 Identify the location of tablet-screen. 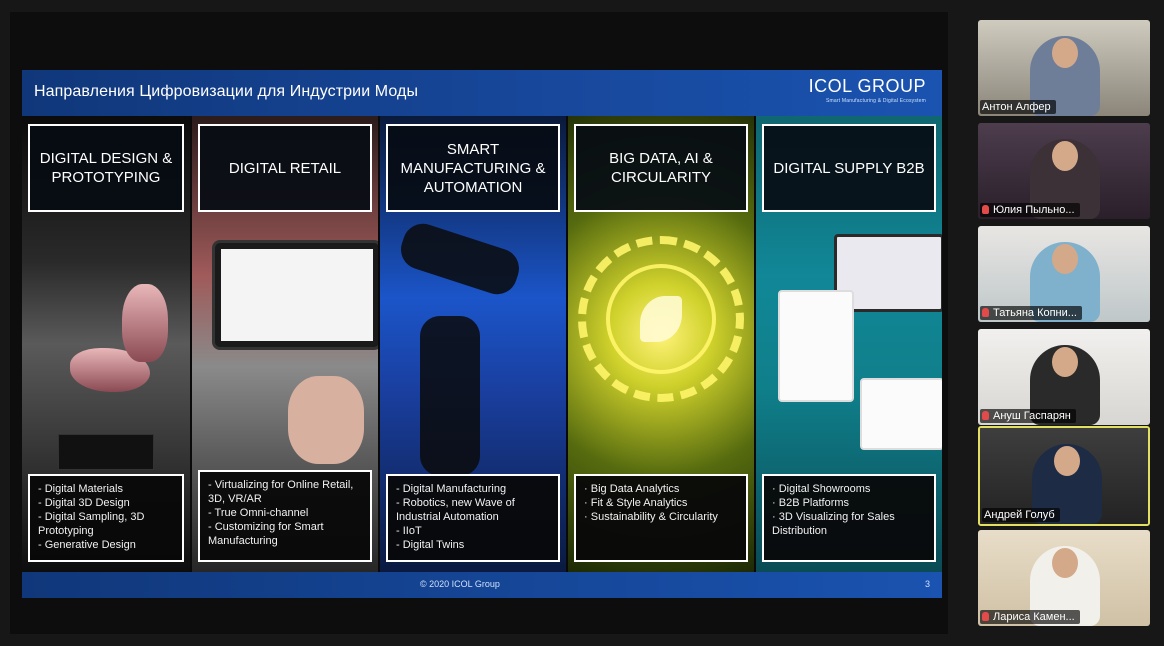
(297, 295).